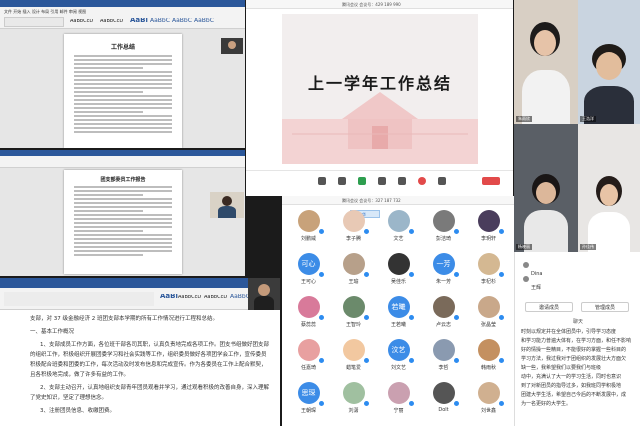 Image resolution: width=640 pixels, height=426 pixels. Describe the element at coordinates (588, 119) in the screenshot. I see `cam-label-1: 王浩洋` at that location.